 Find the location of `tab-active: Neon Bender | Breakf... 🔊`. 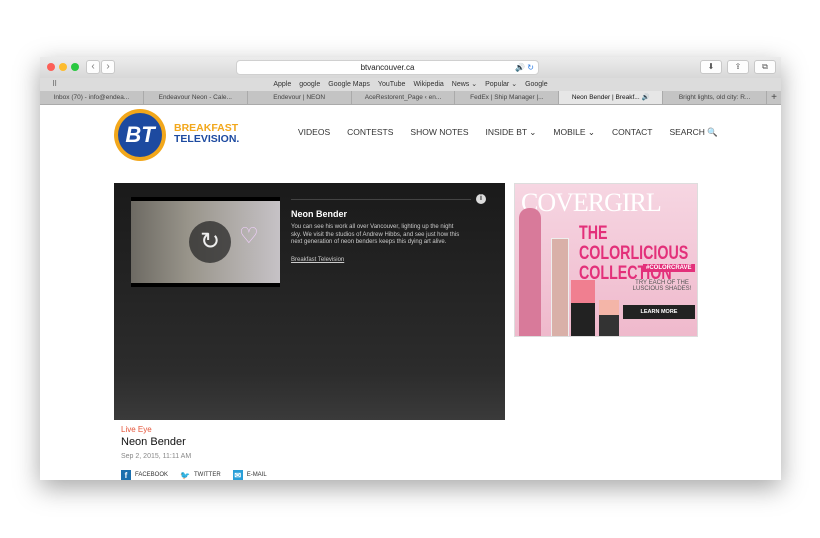

tab-active: Neon Bender | Breakf... 🔊 is located at coordinates (611, 97).